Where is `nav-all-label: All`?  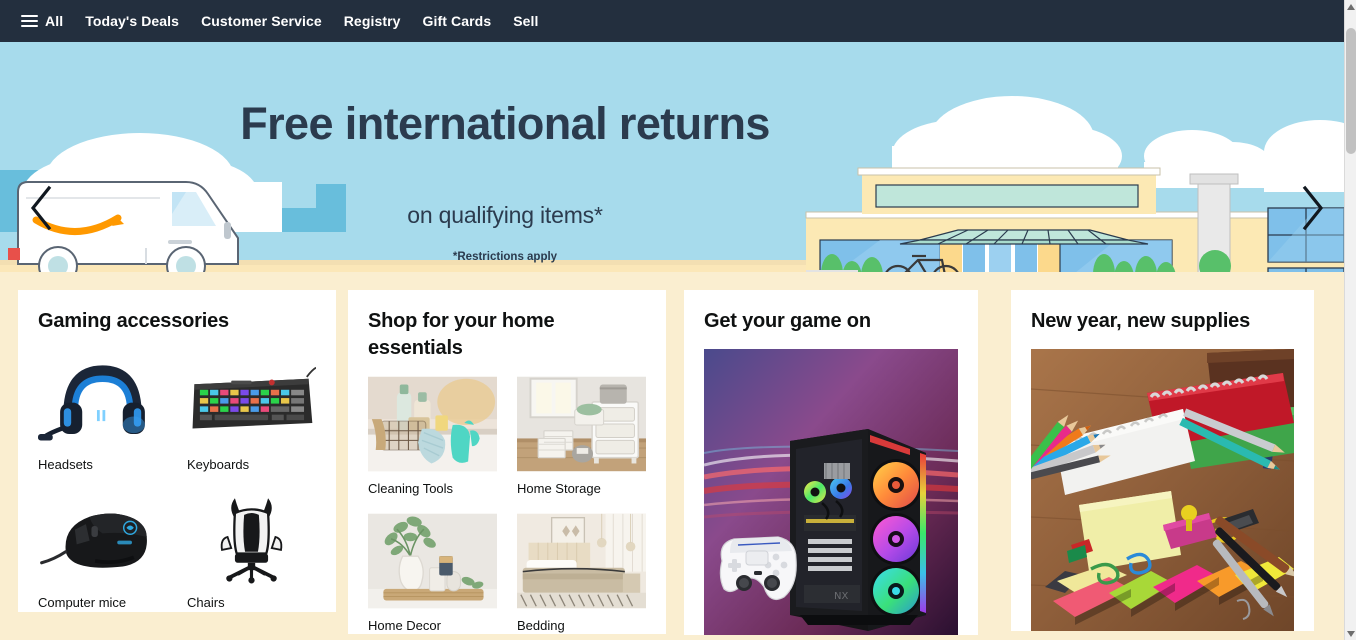
nav-all-label: All is located at coordinates (54, 20).